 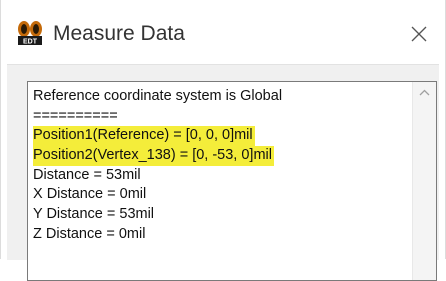 I want to click on result-line: Distance = 53mil, so click(x=87, y=174).